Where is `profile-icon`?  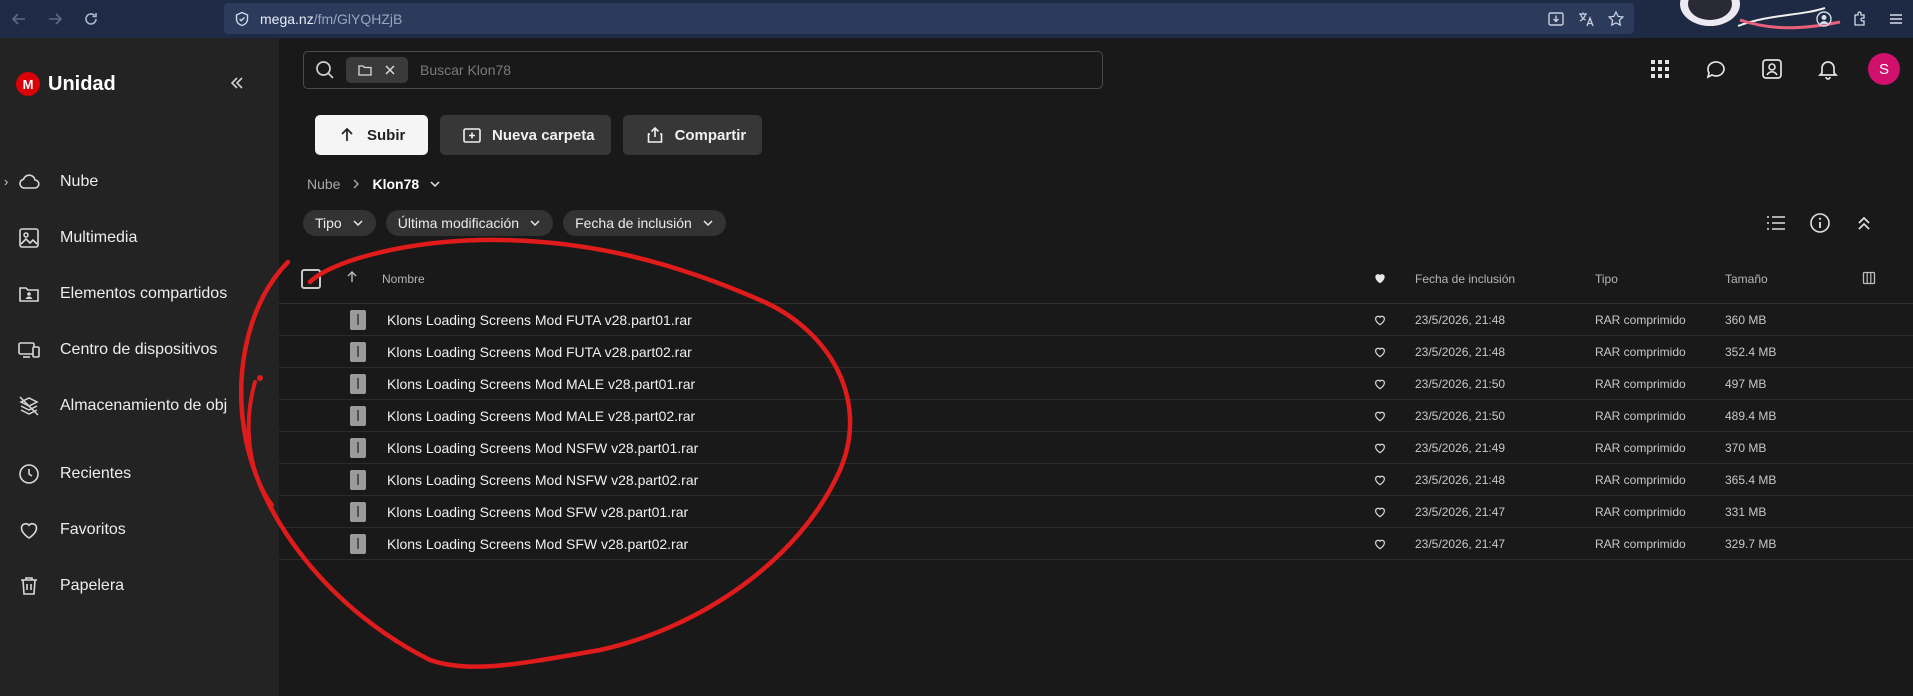 profile-icon is located at coordinates (1824, 19).